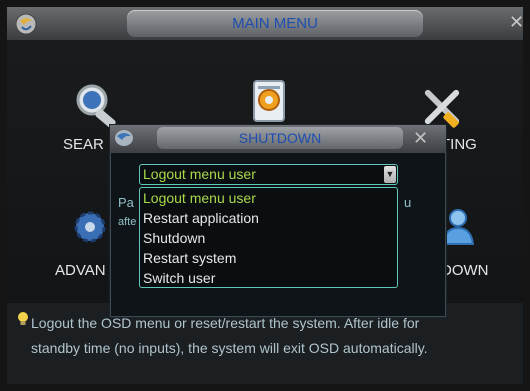  Describe the element at coordinates (126, 202) in the screenshot. I see `partial-label-text: Pa` at that location.